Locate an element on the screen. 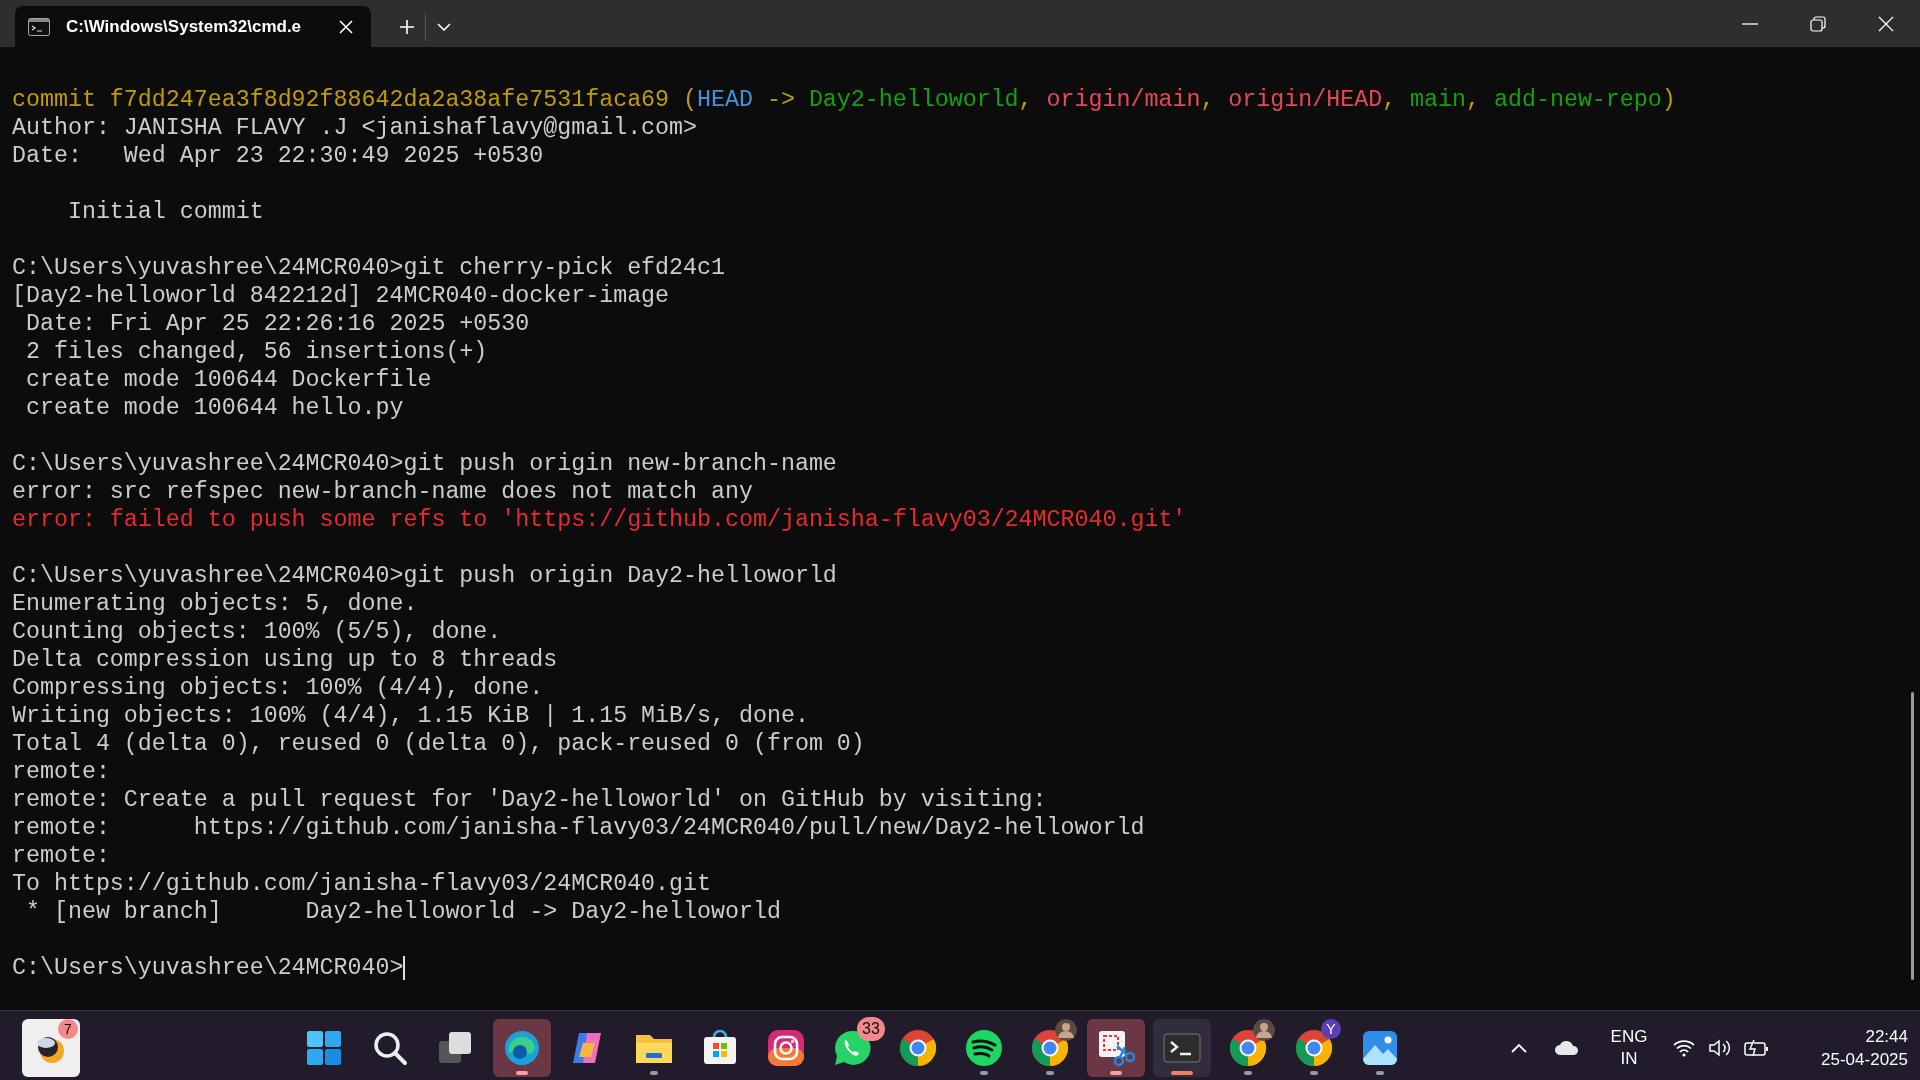 The image size is (1920, 1080). notification-badge: 7 is located at coordinates (68, 1029).